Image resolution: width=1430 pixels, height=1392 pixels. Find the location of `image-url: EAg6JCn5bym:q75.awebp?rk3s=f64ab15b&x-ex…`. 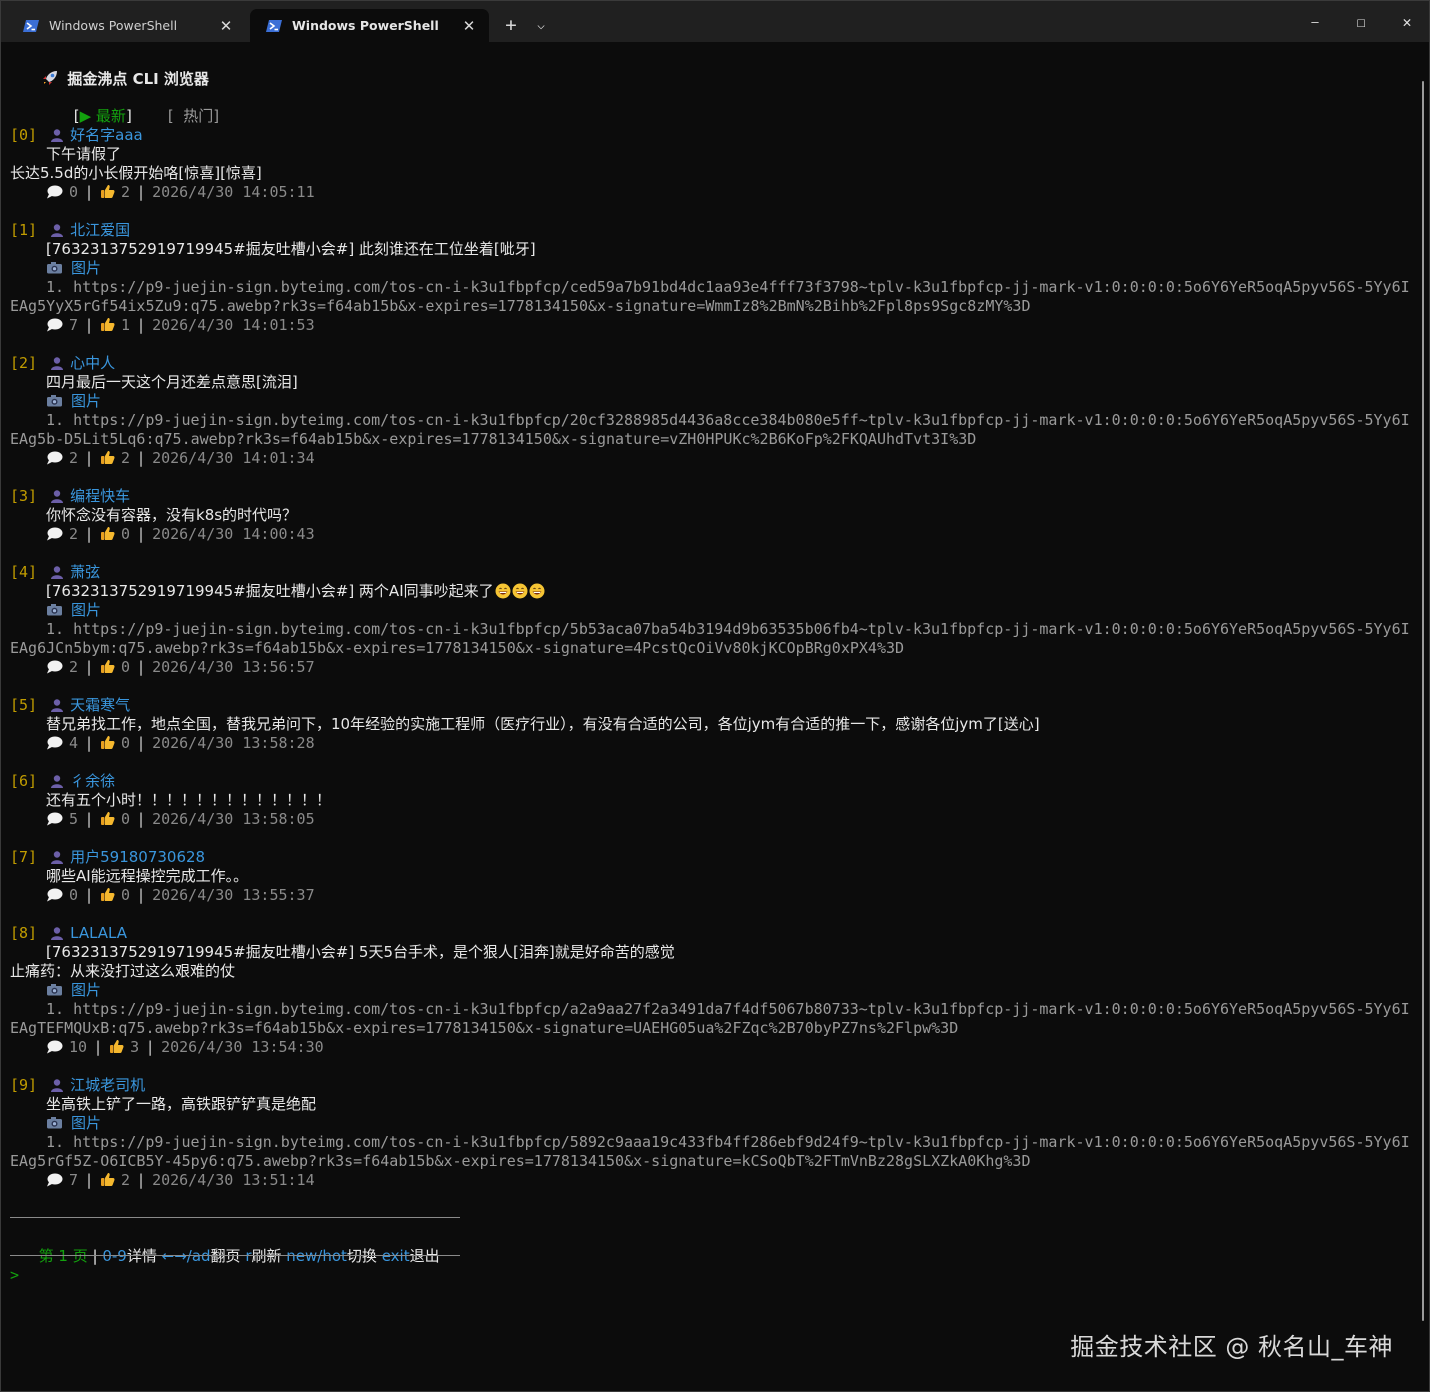

image-url: EAg6JCn5bym:q75.awebp?rk3s=f64ab15b&x-ex… is located at coordinates (457, 648).